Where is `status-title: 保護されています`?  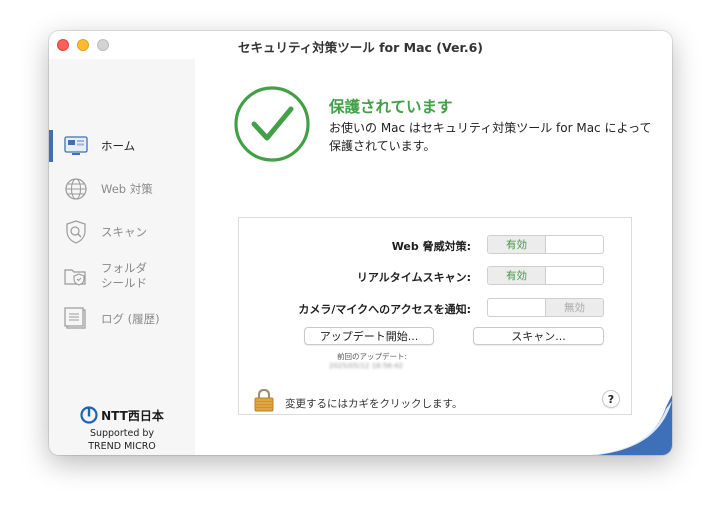
status-title: 保護されています is located at coordinates (391, 107).